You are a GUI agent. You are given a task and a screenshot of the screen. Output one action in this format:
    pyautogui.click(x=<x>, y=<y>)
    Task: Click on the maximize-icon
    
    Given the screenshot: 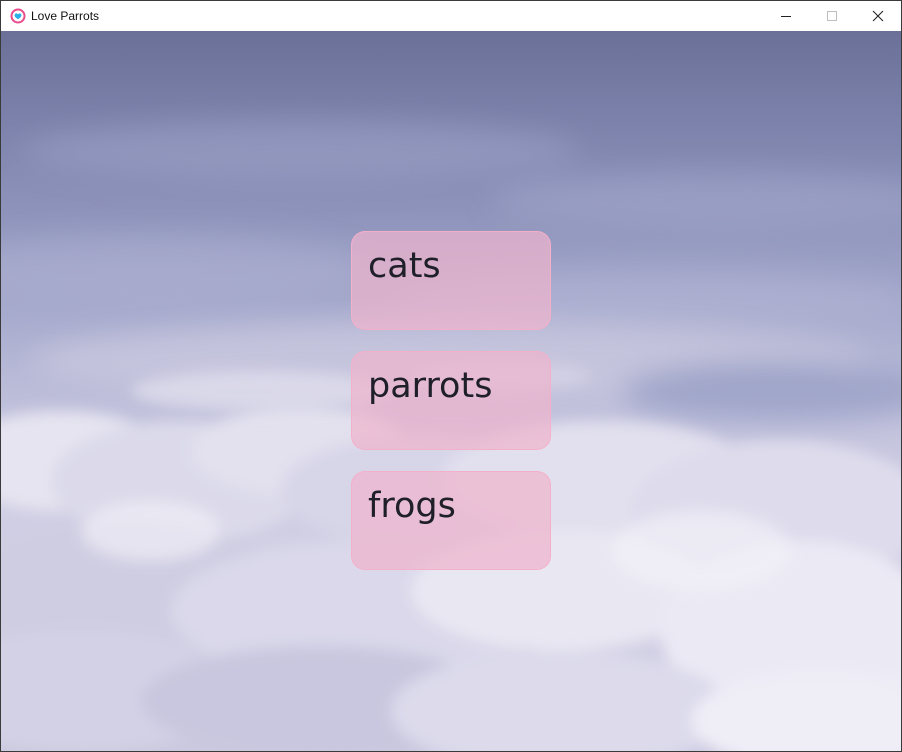 What is the action you would take?
    pyautogui.click(x=832, y=16)
    